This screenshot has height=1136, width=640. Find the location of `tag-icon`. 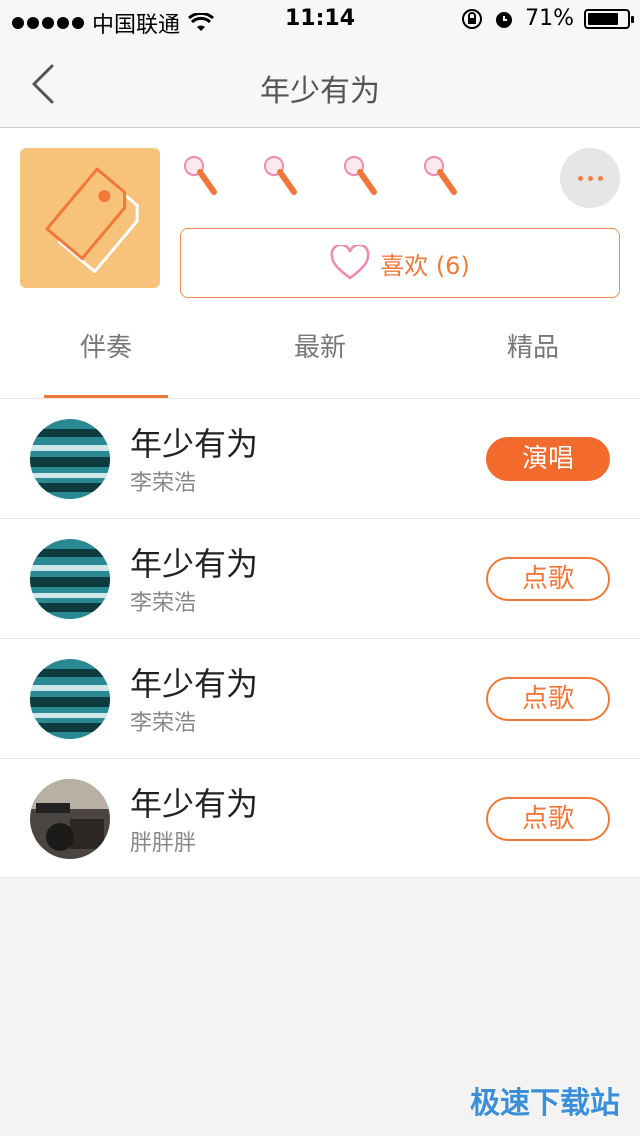

tag-icon is located at coordinates (92, 220).